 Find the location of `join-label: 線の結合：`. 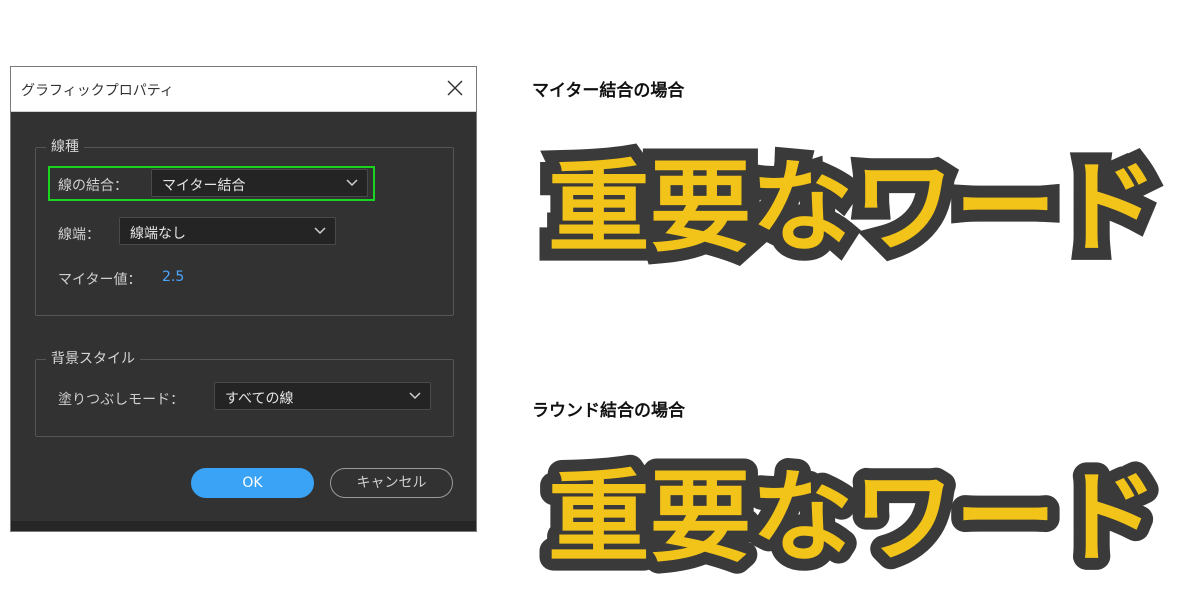

join-label: 線の結合： is located at coordinates (93, 186).